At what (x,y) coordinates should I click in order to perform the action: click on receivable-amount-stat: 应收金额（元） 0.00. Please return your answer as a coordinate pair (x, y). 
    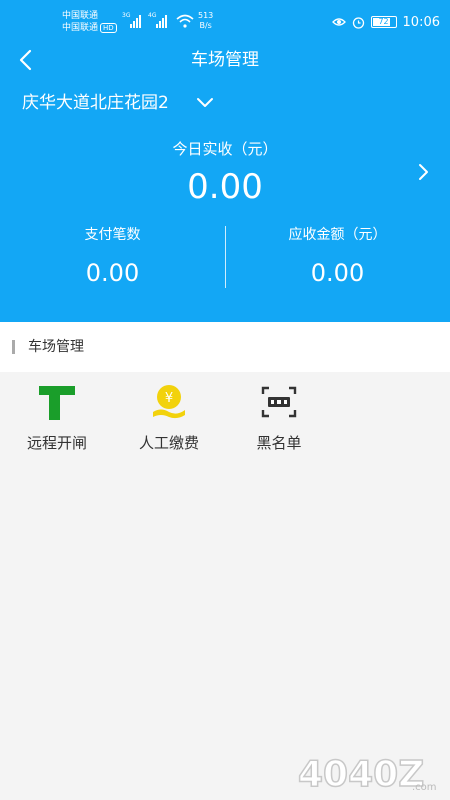
    Looking at the image, I should click on (337, 256).